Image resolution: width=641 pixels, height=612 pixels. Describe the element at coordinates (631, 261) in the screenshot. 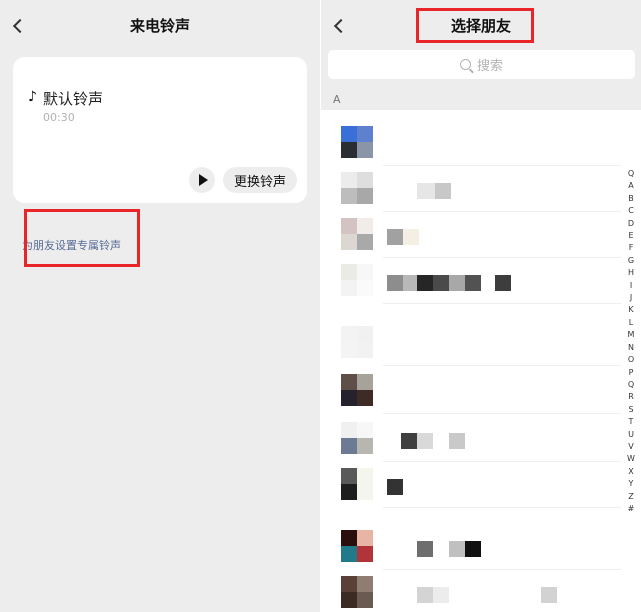

I see `index-letter: G` at that location.